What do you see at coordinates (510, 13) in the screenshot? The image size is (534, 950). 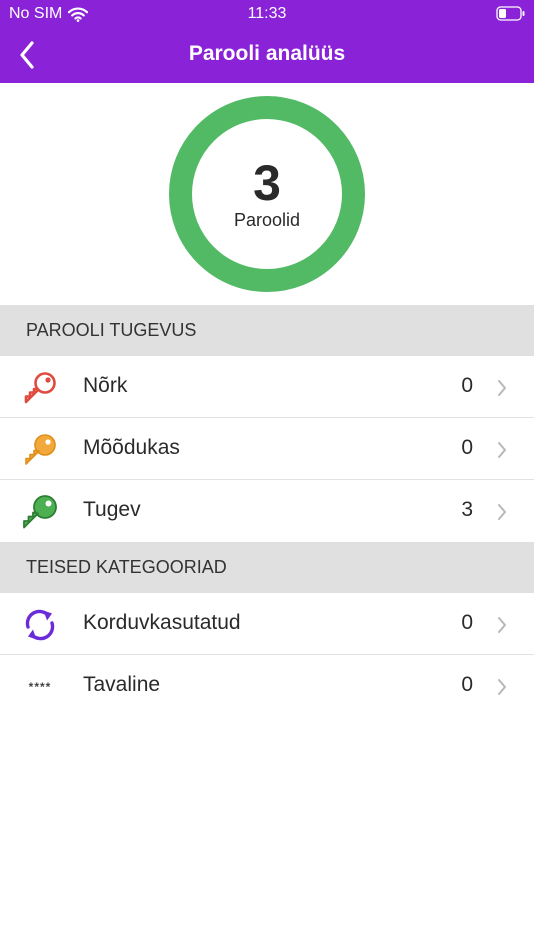 I see `battery-icon` at bounding box center [510, 13].